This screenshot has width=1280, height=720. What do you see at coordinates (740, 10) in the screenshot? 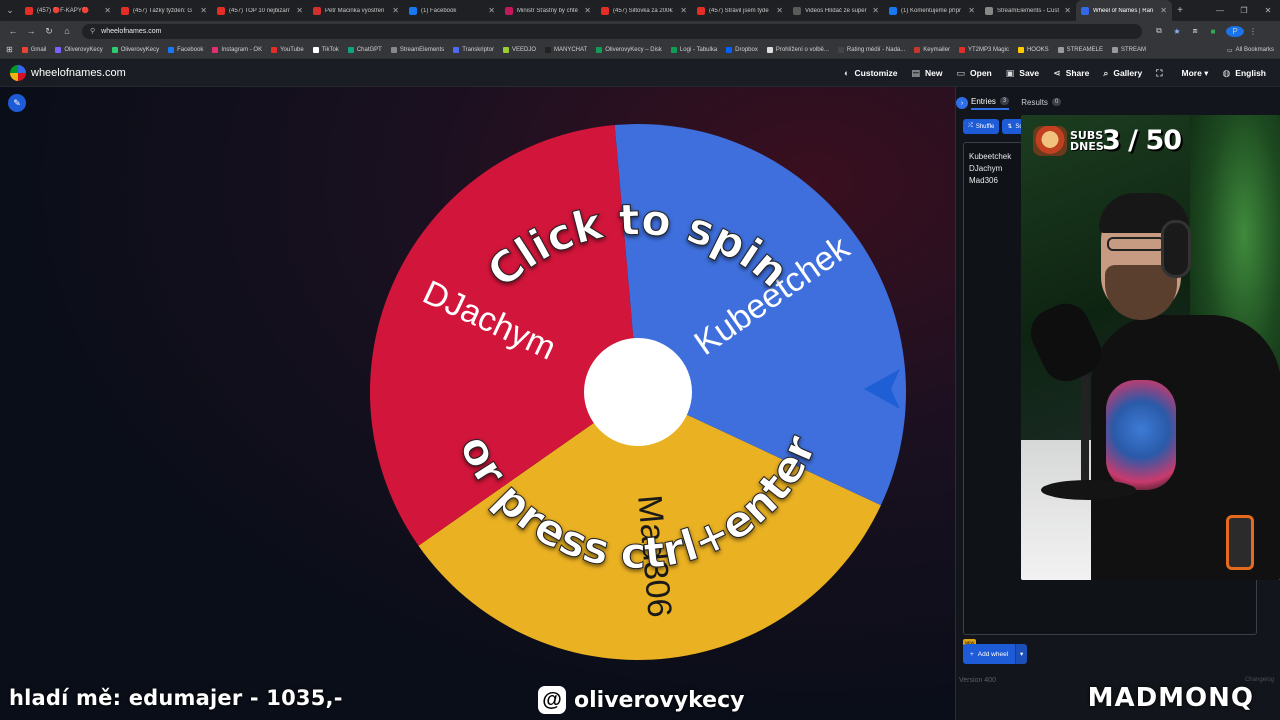
I see `browser-tab: (457) Strávil jsem týde ✕` at bounding box center [740, 10].